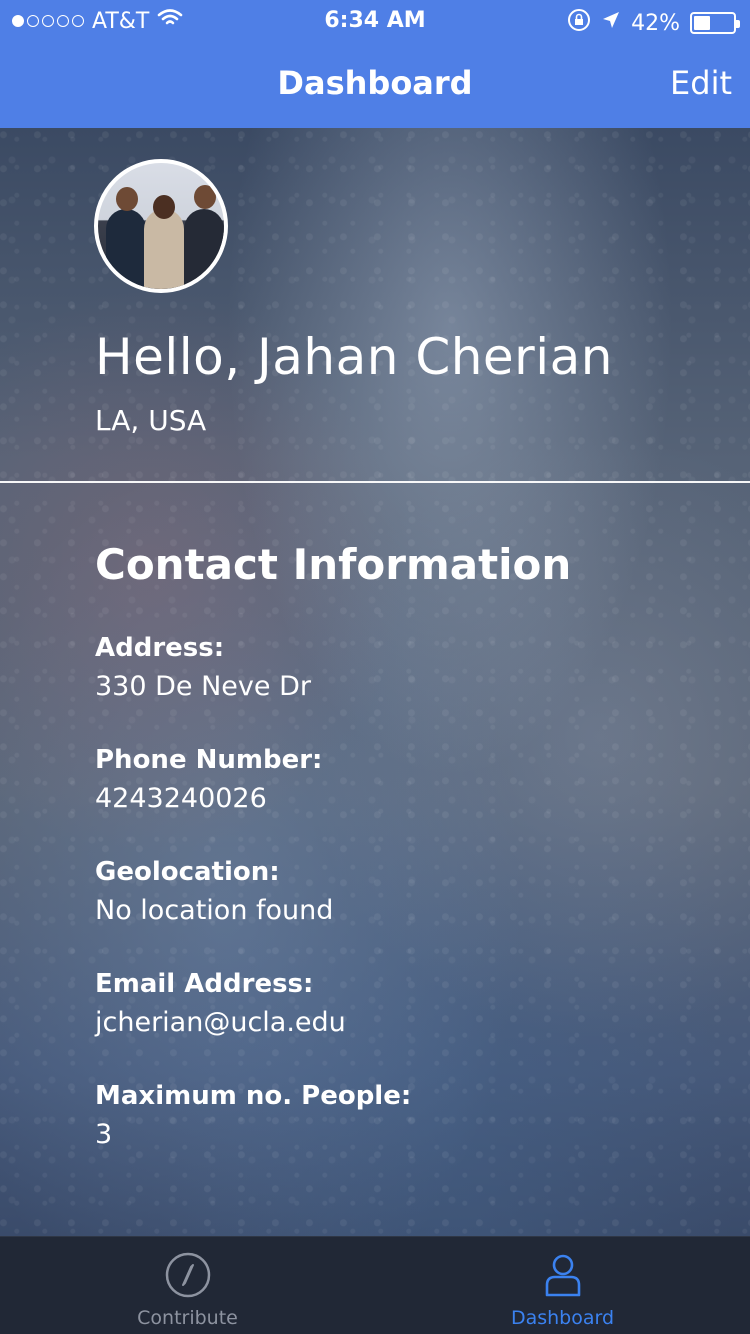 The width and height of the screenshot is (750, 1334). What do you see at coordinates (395, 891) in the screenshot?
I see `geolocation-field: Geolocation: No location found` at bounding box center [395, 891].